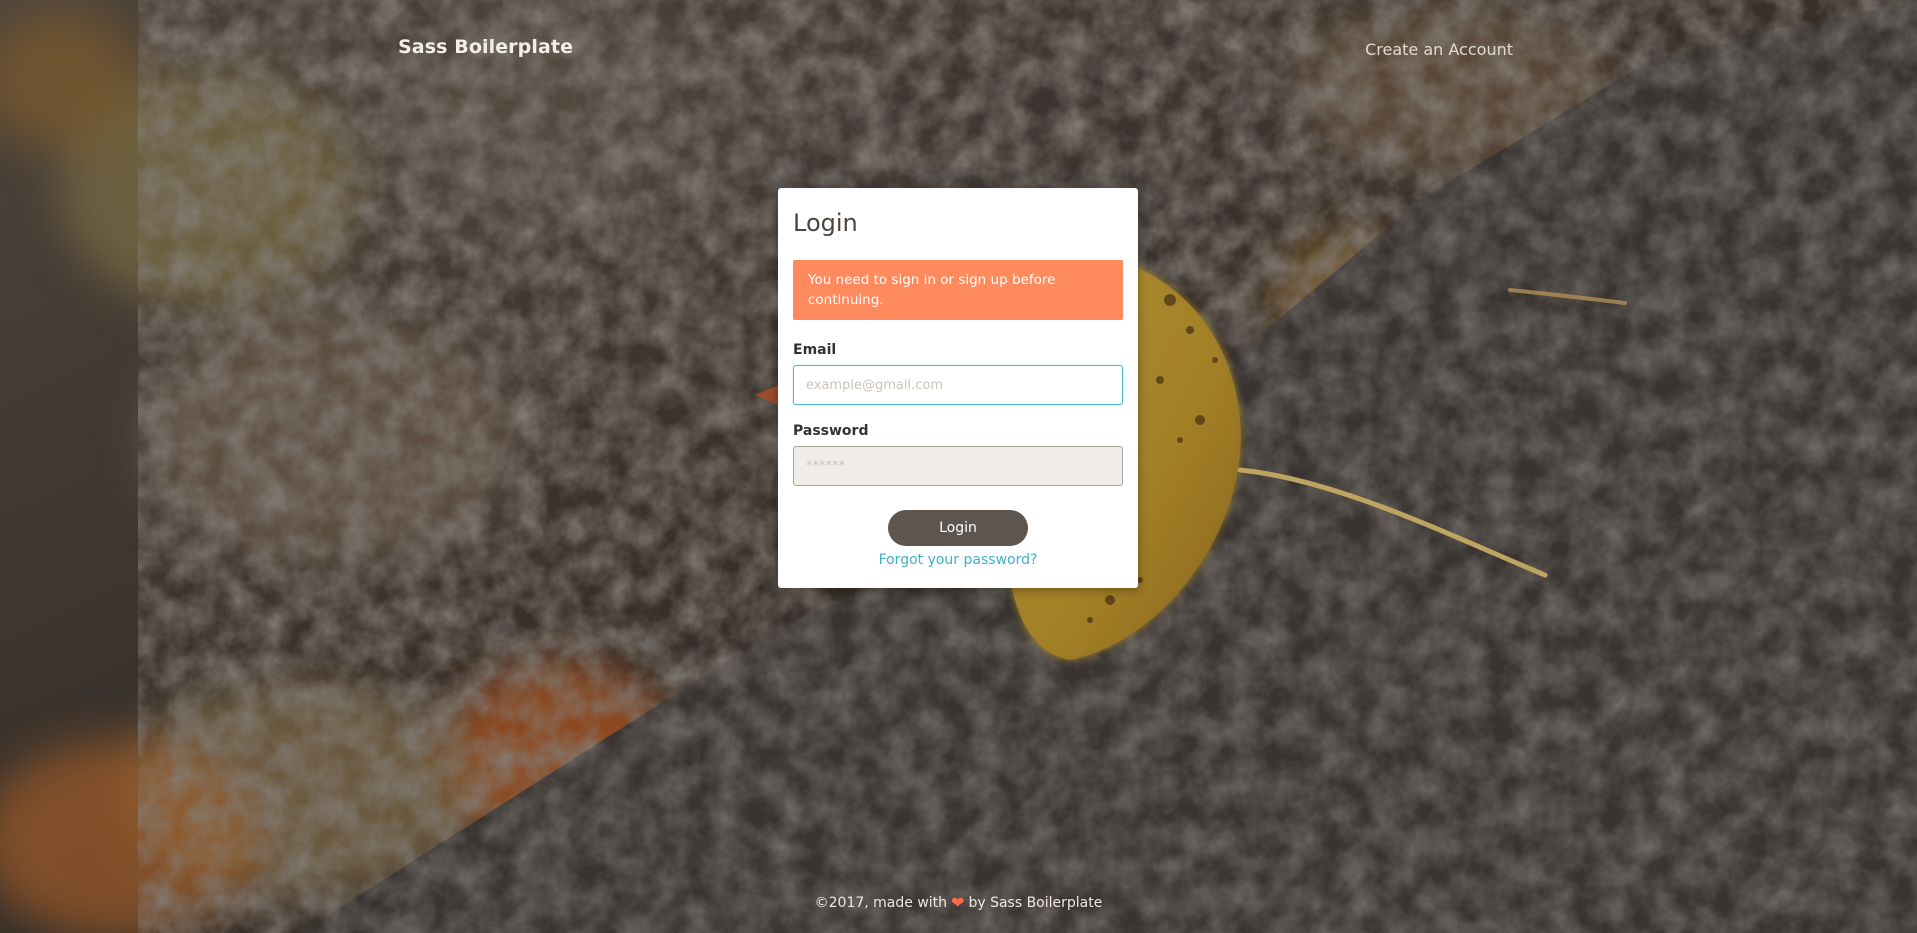 This screenshot has width=1917, height=933. I want to click on create-account-link: Create an Account, so click(1439, 49).